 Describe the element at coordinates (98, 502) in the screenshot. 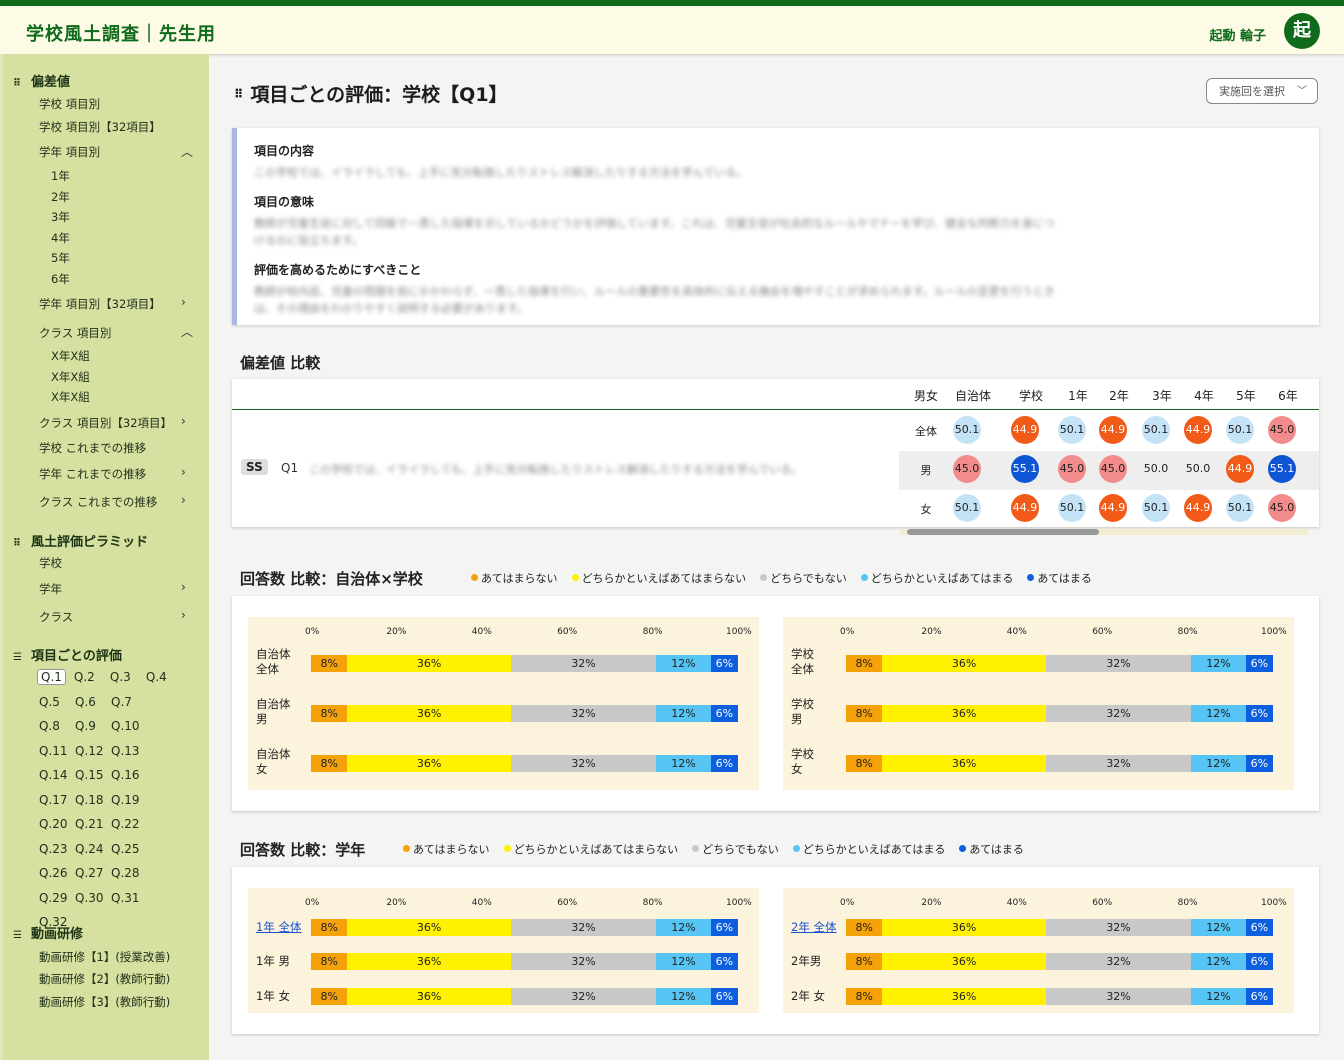

I see `sidebar-item-class-trend: クラス これまでの推移` at that location.